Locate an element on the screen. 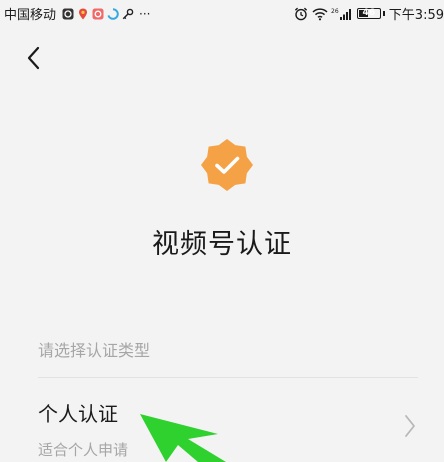 This screenshot has height=462, width=444. section-hint: 请选择认证类型 is located at coordinates (94, 350).